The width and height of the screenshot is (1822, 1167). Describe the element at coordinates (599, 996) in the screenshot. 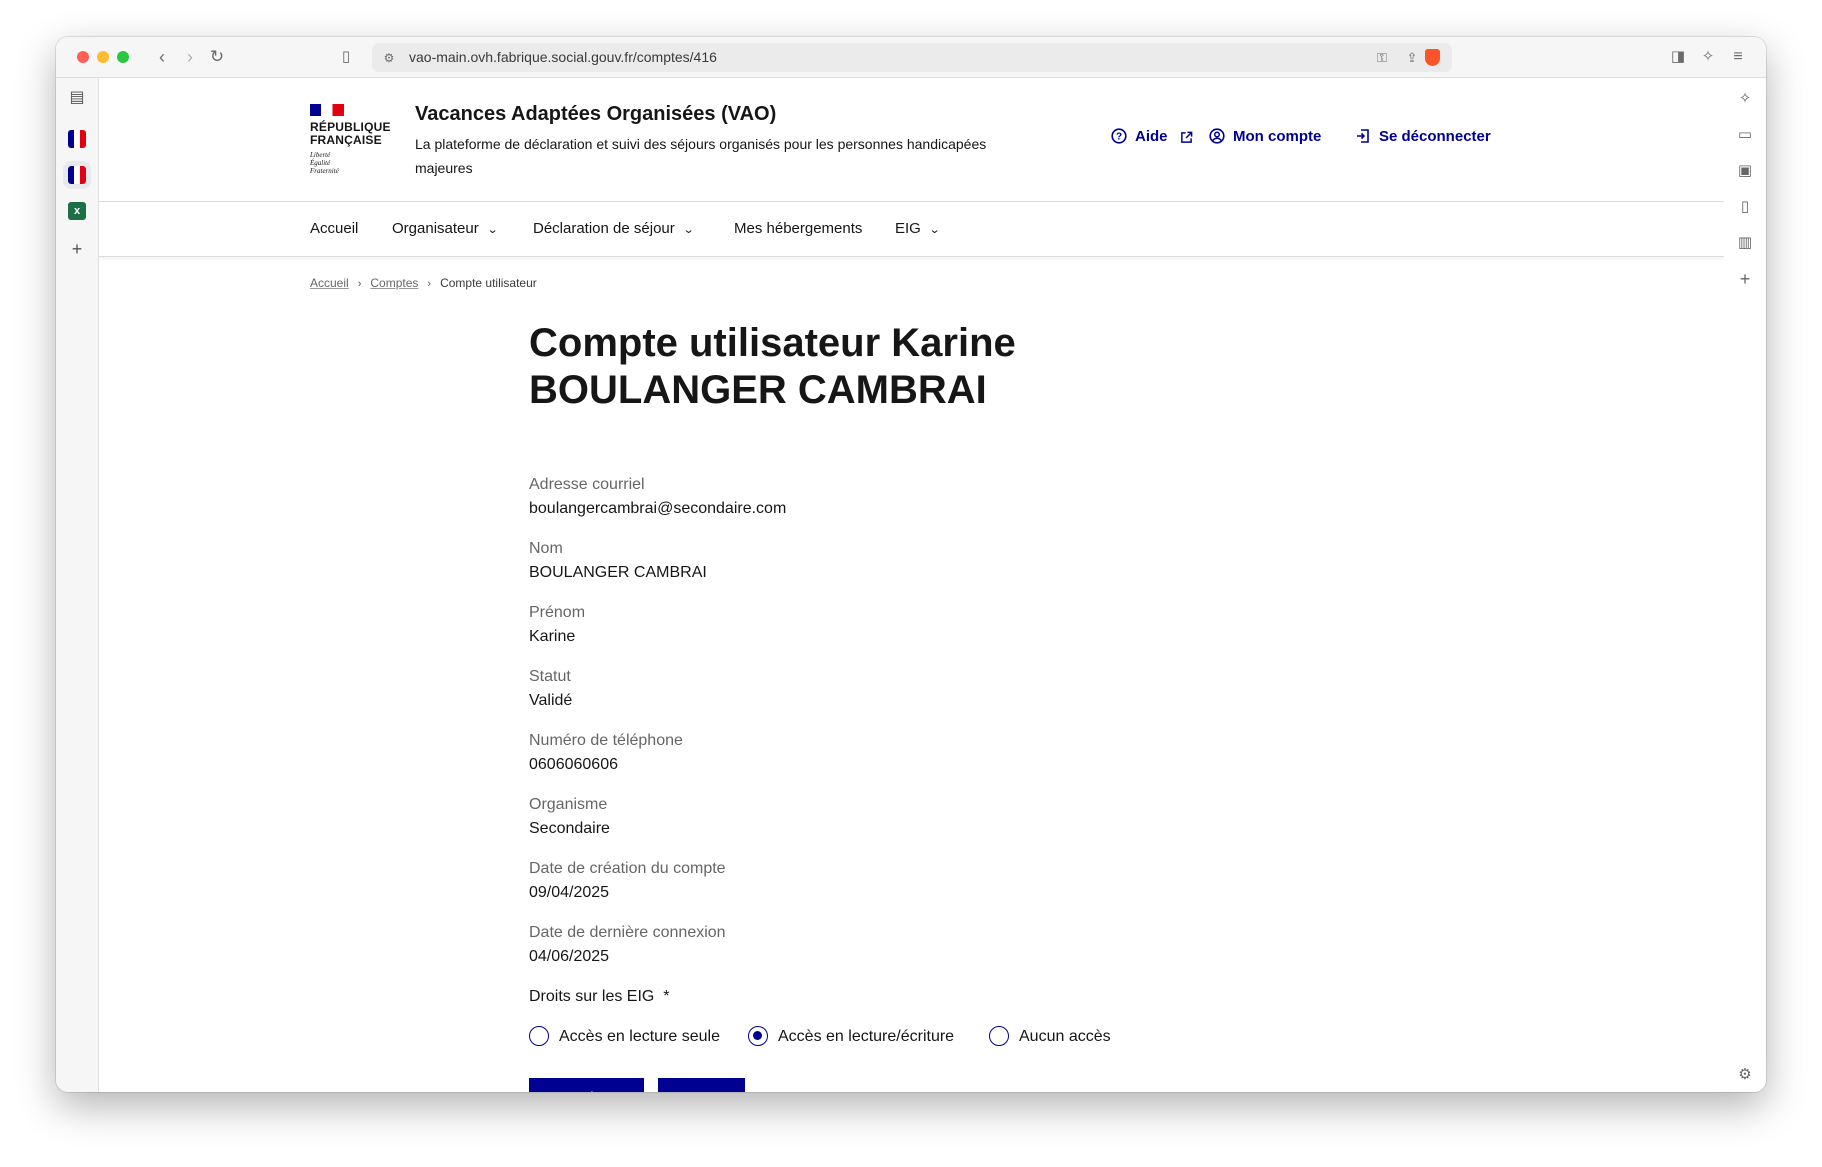

I see `eig-rights-label: Droits sur les EIG *` at that location.